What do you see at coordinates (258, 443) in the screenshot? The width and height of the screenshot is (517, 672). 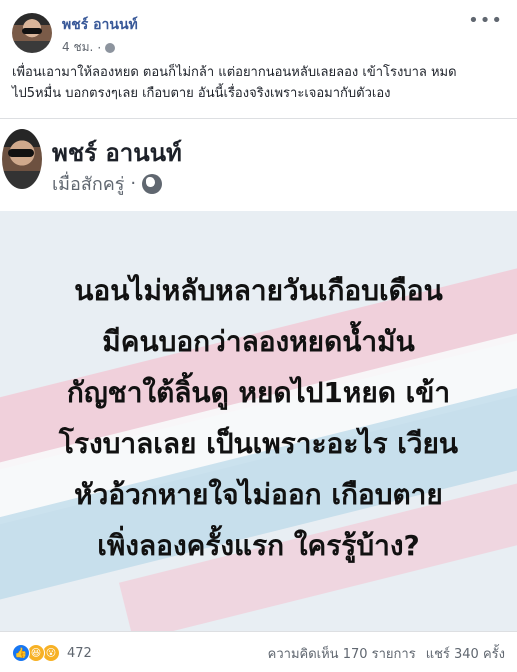 I see `poster-line: โรงบาลเลย เป็นเพราะอะไร เวียน` at bounding box center [258, 443].